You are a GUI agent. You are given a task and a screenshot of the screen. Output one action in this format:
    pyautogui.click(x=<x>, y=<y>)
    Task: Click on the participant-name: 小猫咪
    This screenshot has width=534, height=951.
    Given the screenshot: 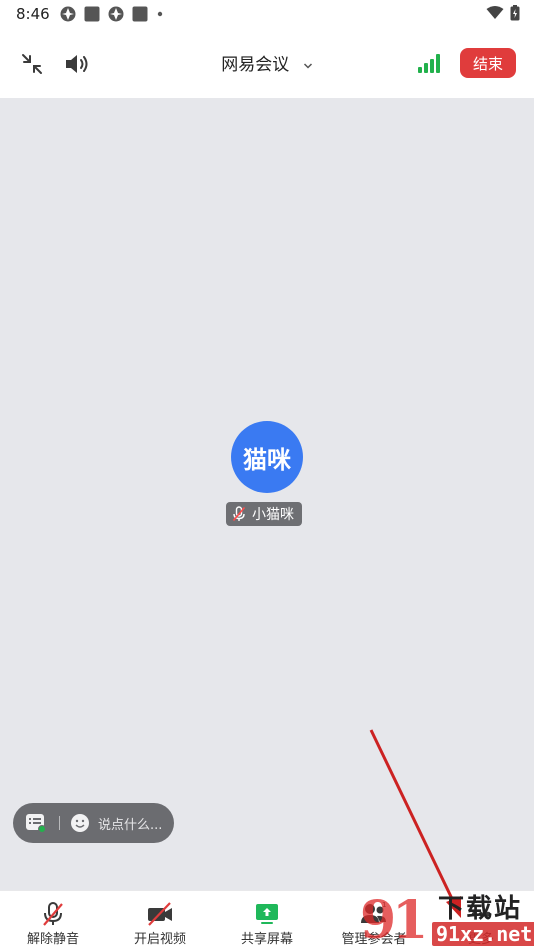 What is the action you would take?
    pyautogui.click(x=273, y=515)
    